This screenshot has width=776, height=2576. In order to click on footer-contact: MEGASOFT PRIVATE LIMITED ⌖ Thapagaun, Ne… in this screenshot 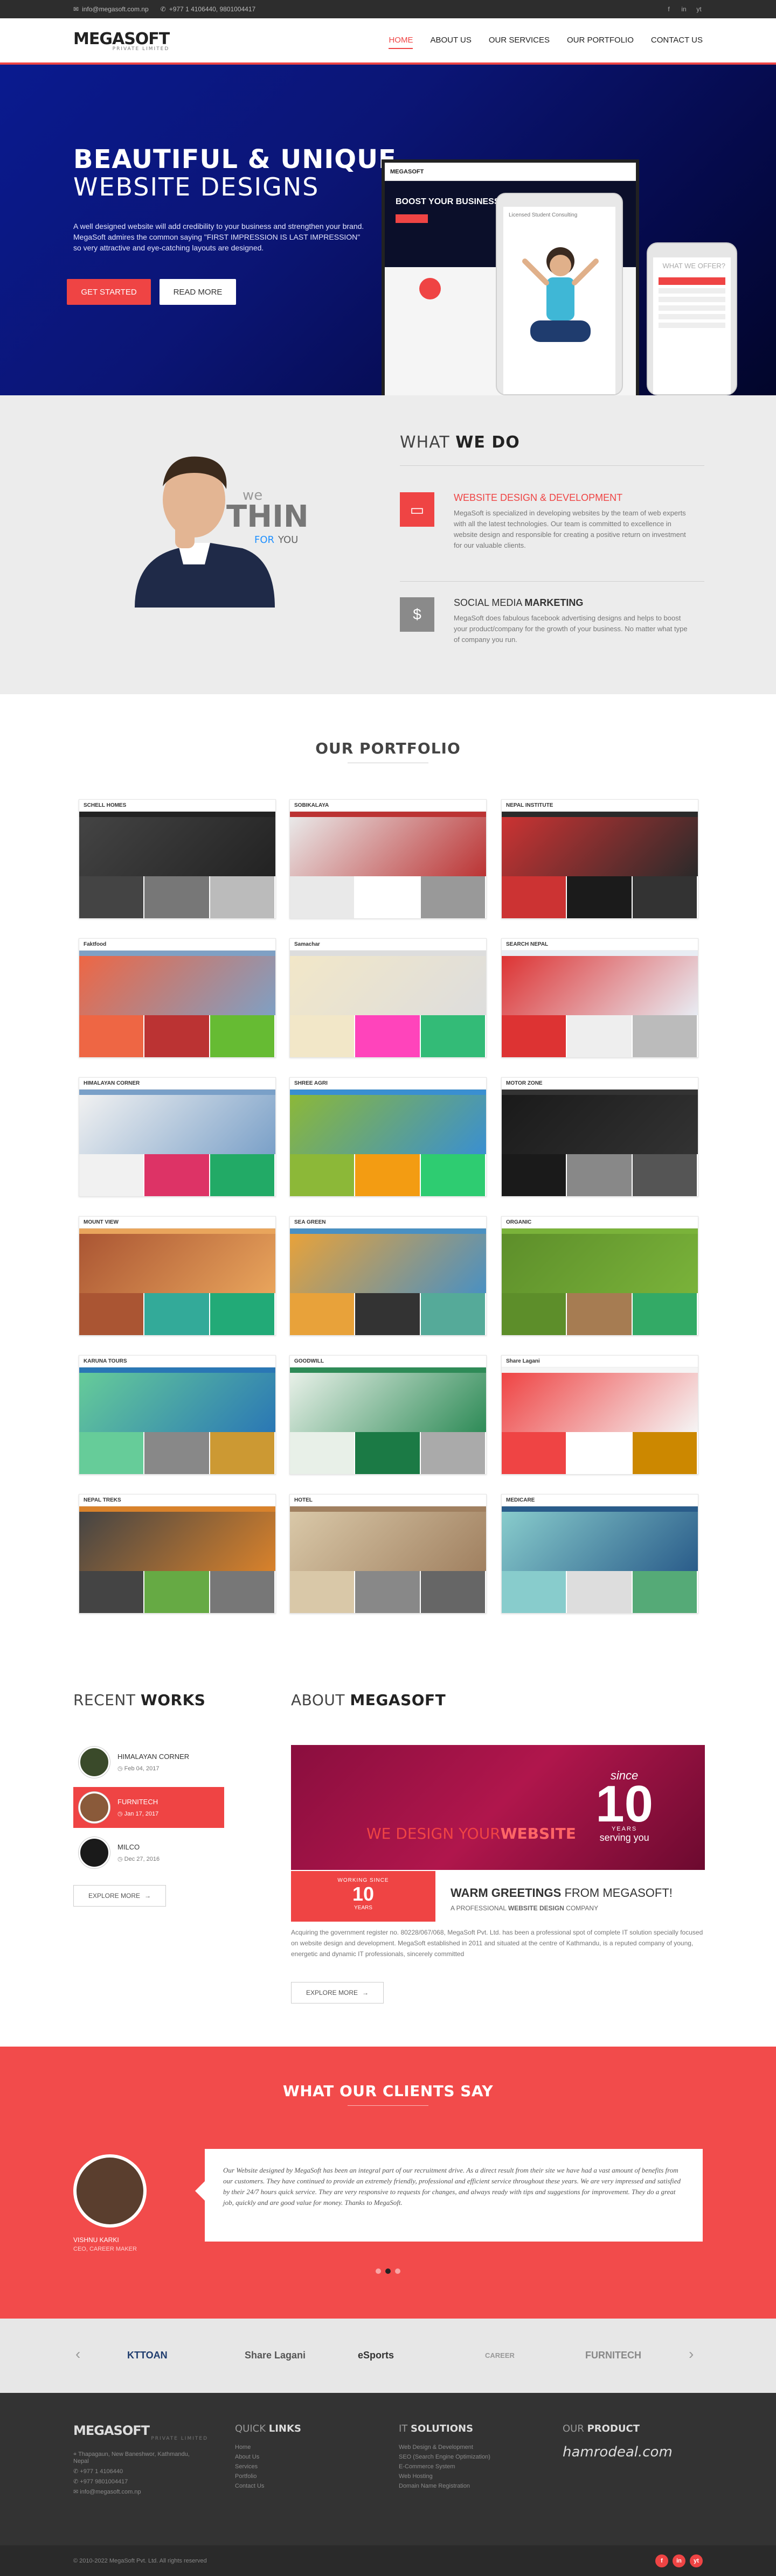, I will do `click(140, 2460)`.